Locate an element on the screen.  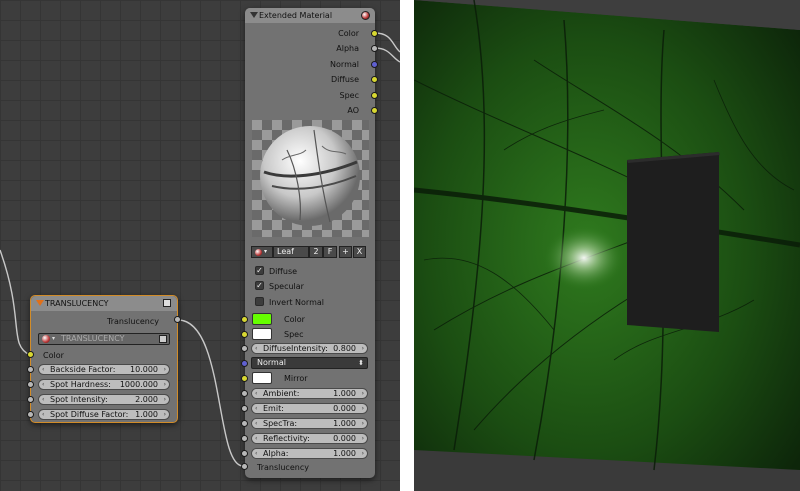
translucency-color-label: Color is located at coordinates (53, 355).